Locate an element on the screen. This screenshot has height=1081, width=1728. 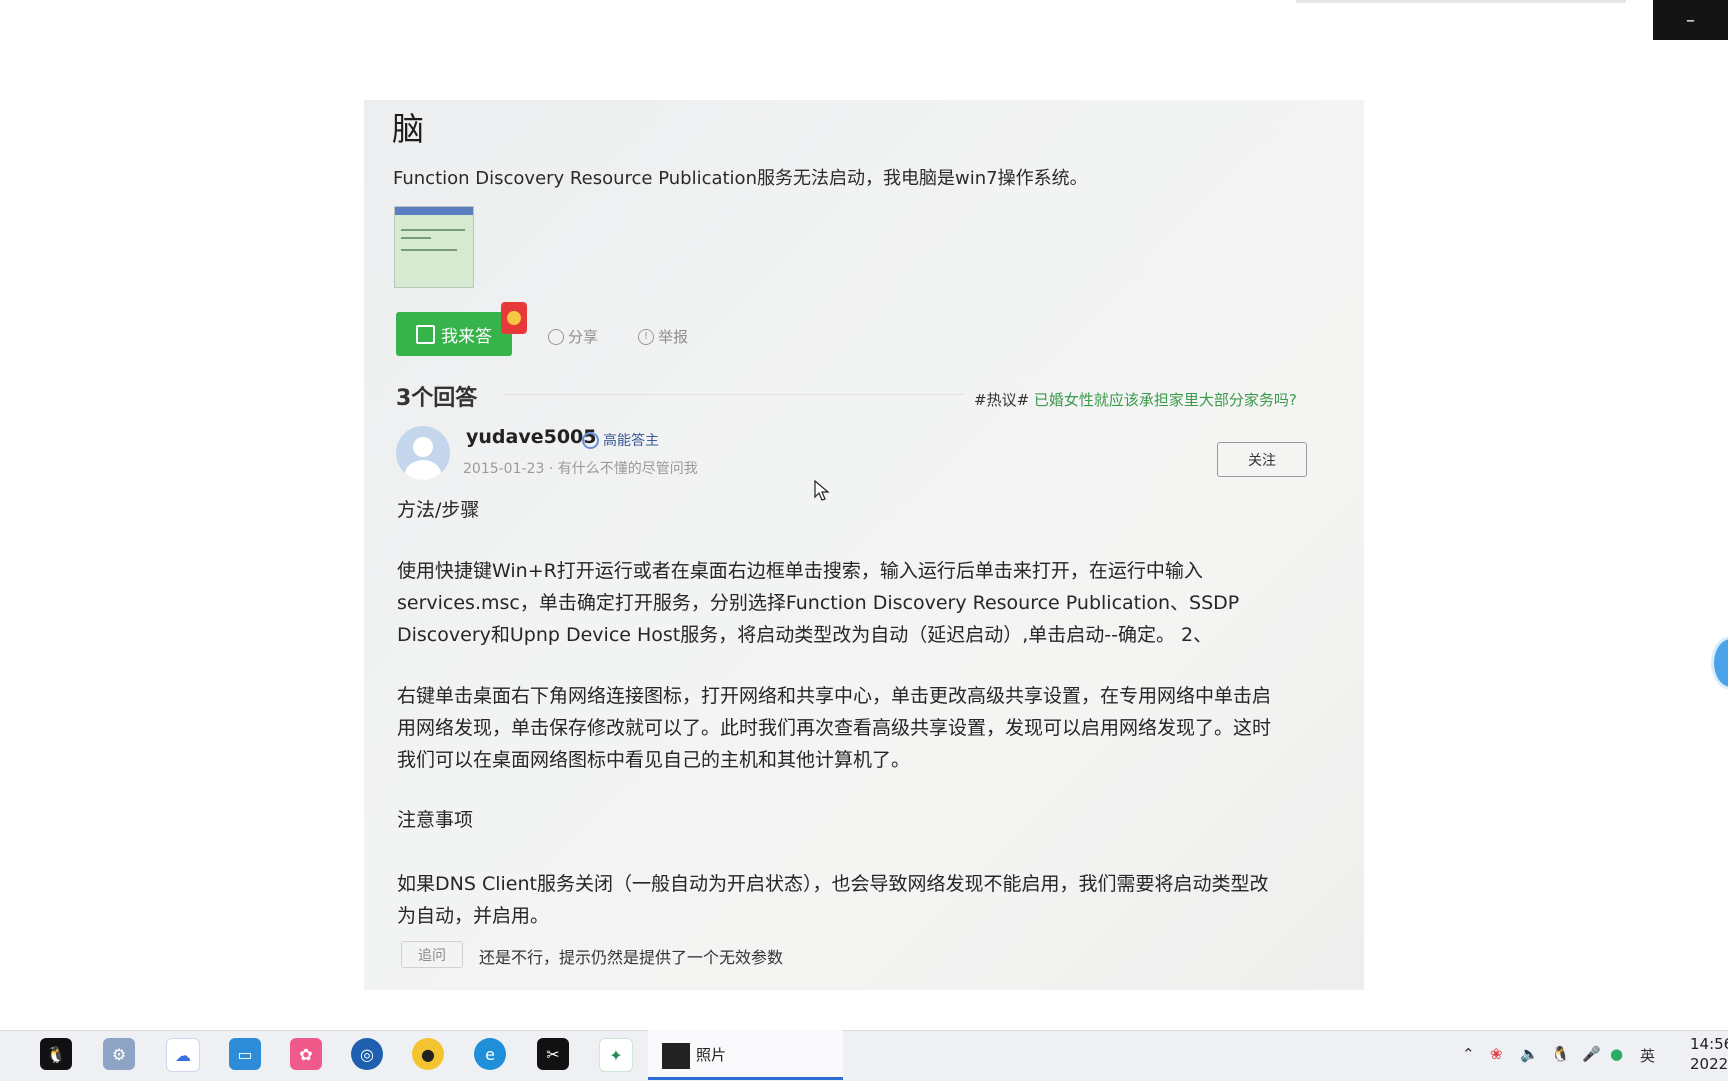
minimize-button: – is located at coordinates (1690, 20).